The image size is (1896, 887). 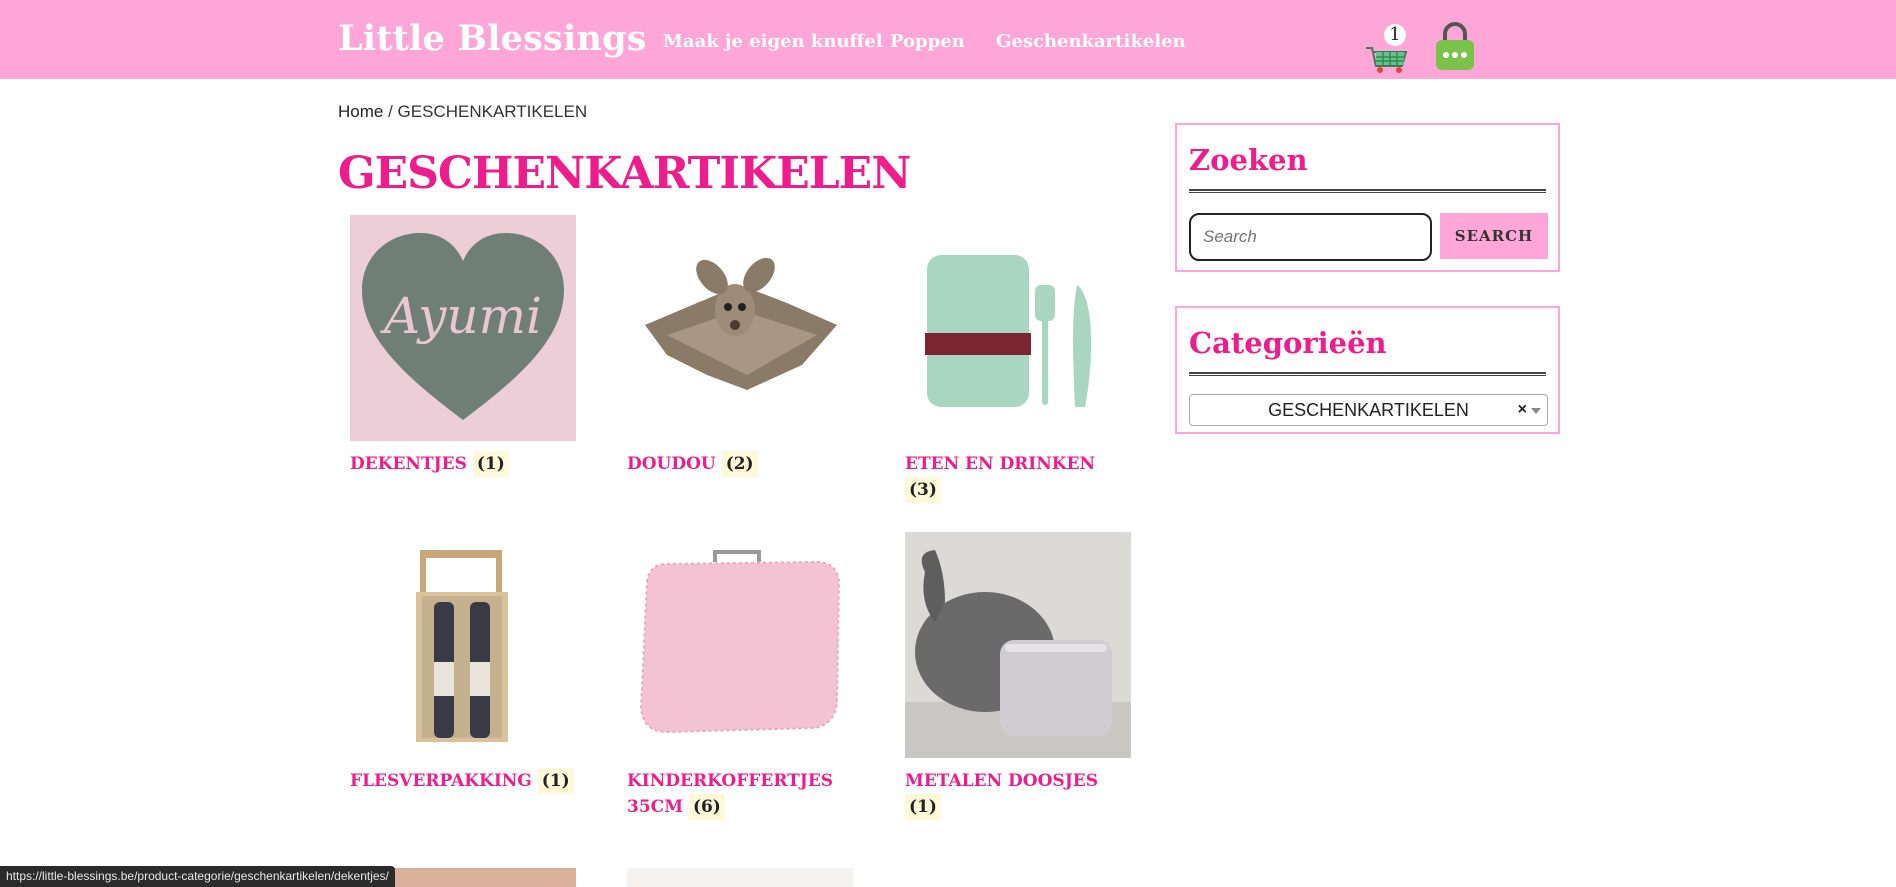 What do you see at coordinates (923, 490) in the screenshot?
I see `category-count: (3)` at bounding box center [923, 490].